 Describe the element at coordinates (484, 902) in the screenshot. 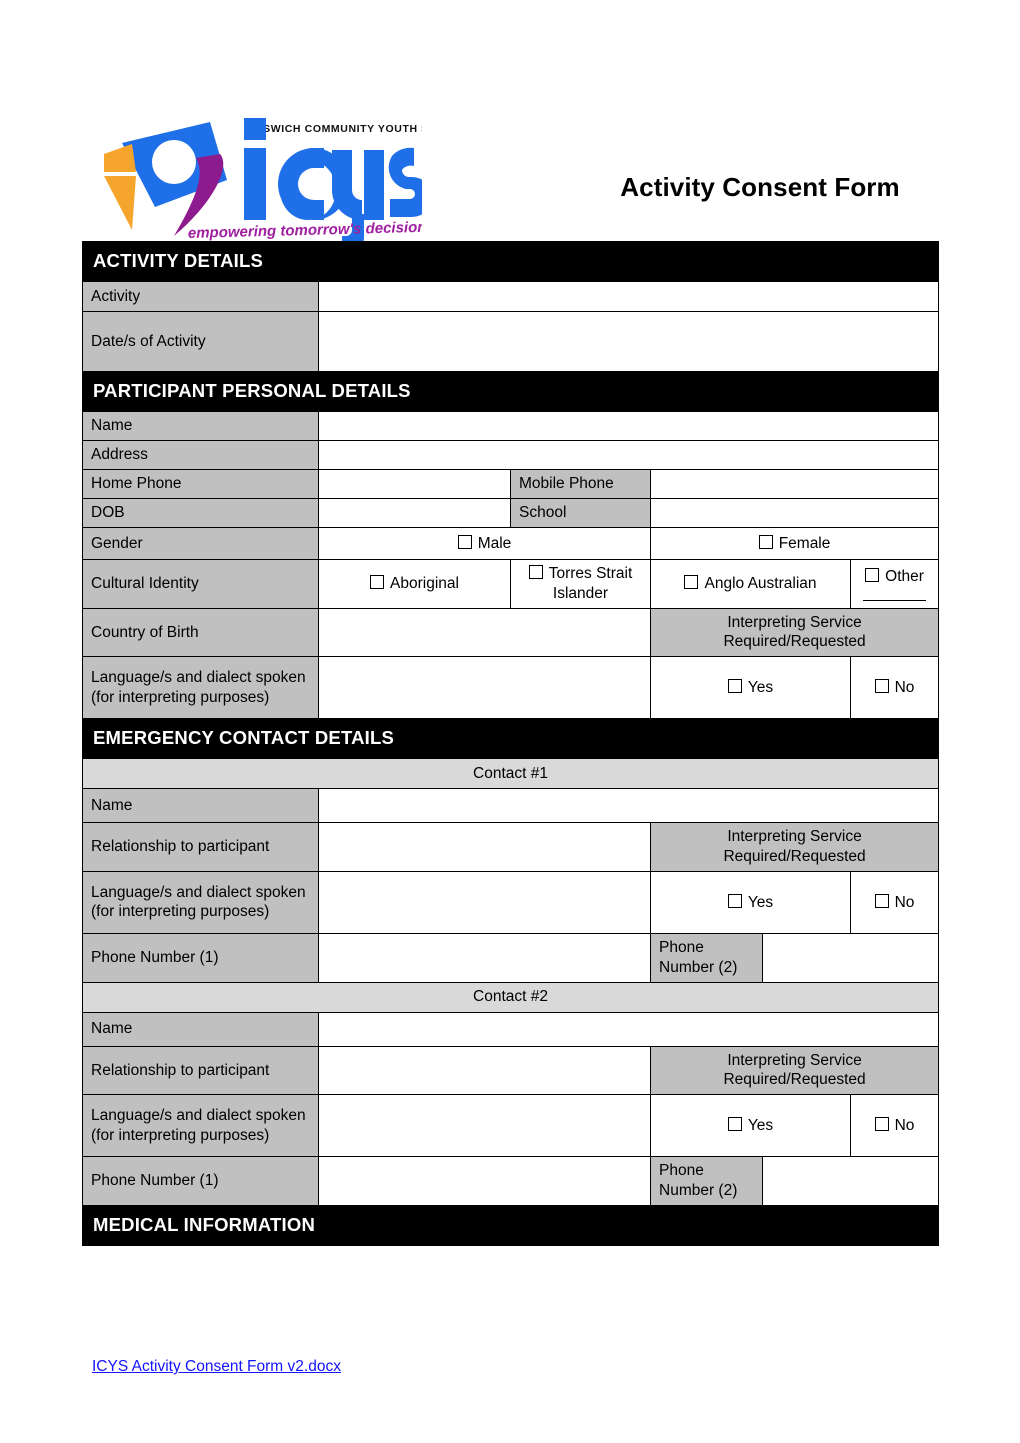

I see `contact-1-language-input` at that location.